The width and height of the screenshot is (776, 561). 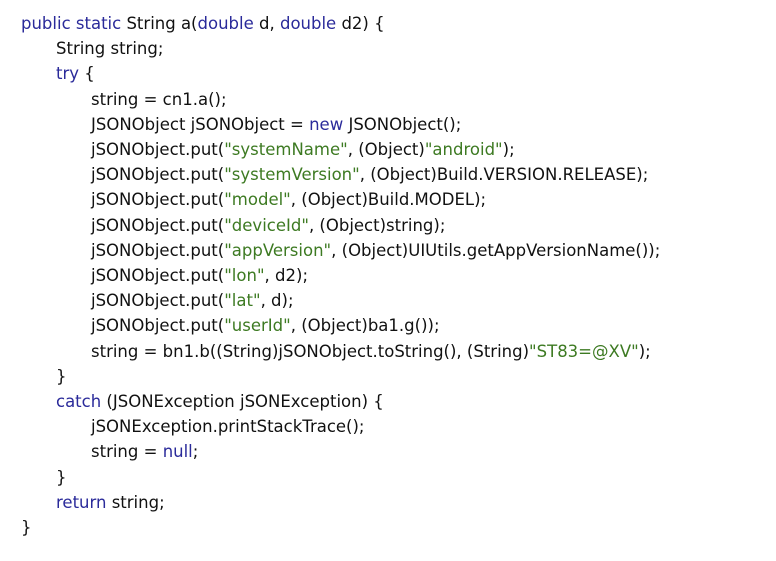 What do you see at coordinates (326, 124) in the screenshot?
I see `code-keyword: new` at bounding box center [326, 124].